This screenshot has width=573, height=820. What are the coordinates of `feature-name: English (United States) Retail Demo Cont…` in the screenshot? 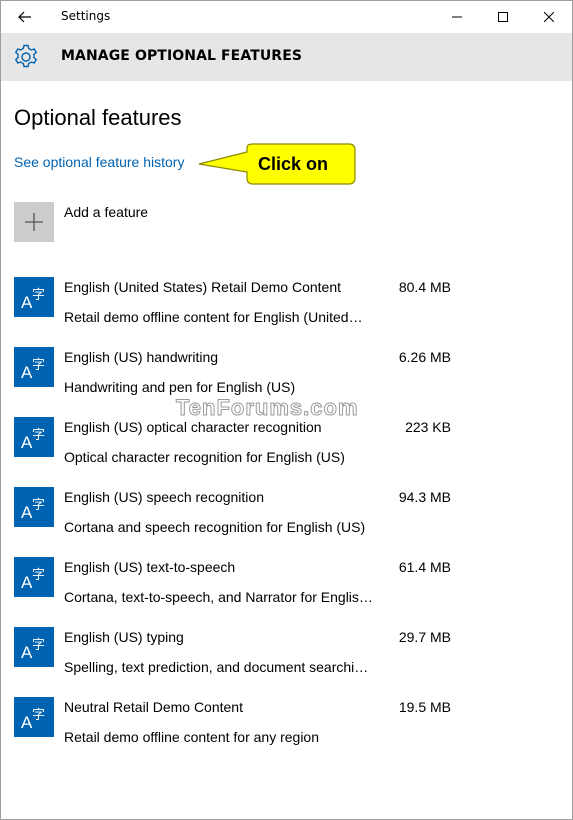 It's located at (203, 287).